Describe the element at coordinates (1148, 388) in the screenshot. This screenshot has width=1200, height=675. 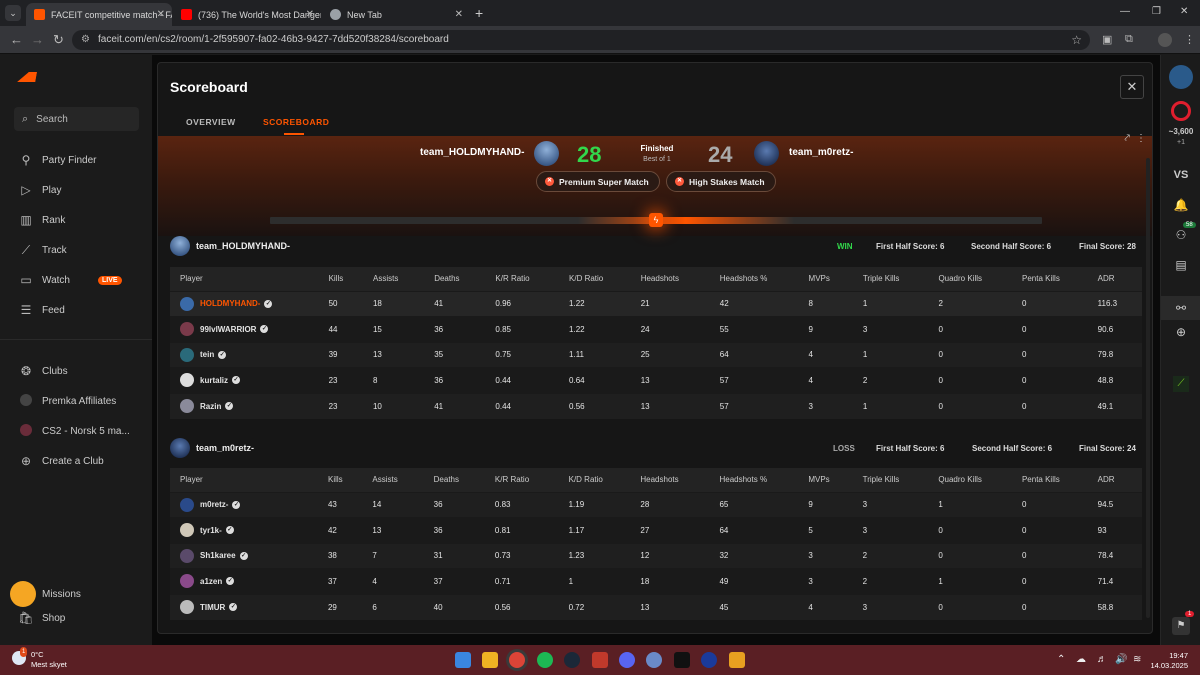
I see `modal-scrollbar` at that location.